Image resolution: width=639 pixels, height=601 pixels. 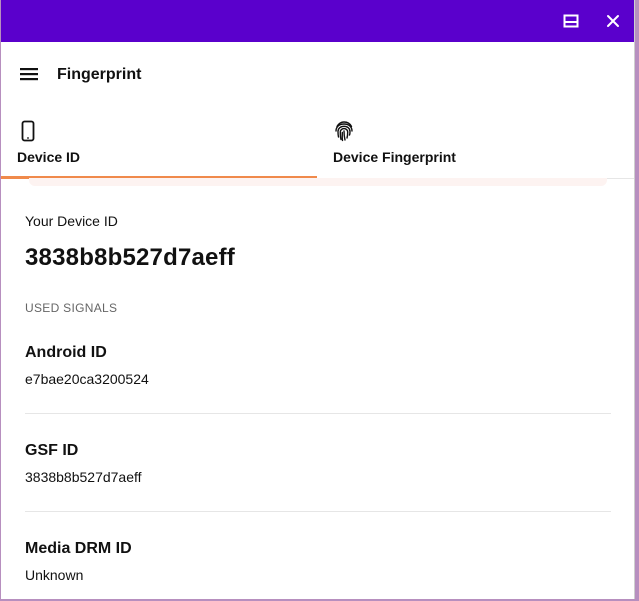 I want to click on signal-name: Media DRM ID, so click(x=78, y=548).